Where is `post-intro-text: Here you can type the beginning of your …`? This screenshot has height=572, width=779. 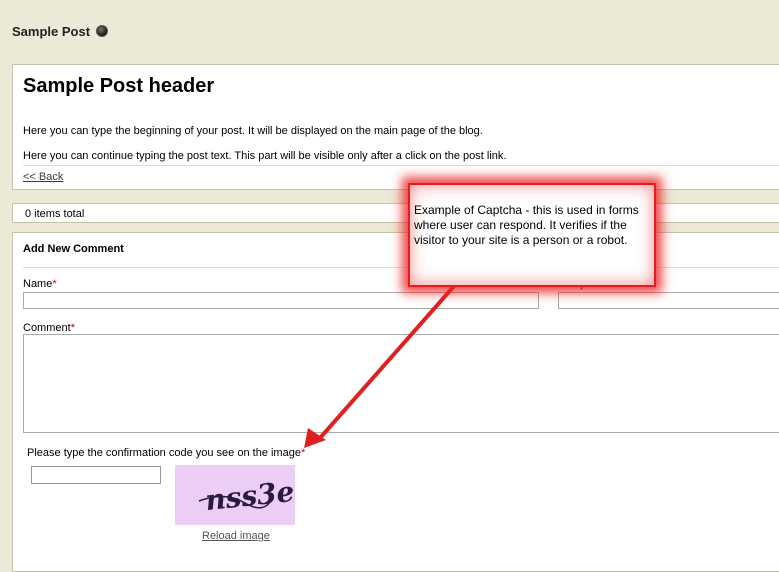 post-intro-text: Here you can type the beginning of your … is located at coordinates (253, 131).